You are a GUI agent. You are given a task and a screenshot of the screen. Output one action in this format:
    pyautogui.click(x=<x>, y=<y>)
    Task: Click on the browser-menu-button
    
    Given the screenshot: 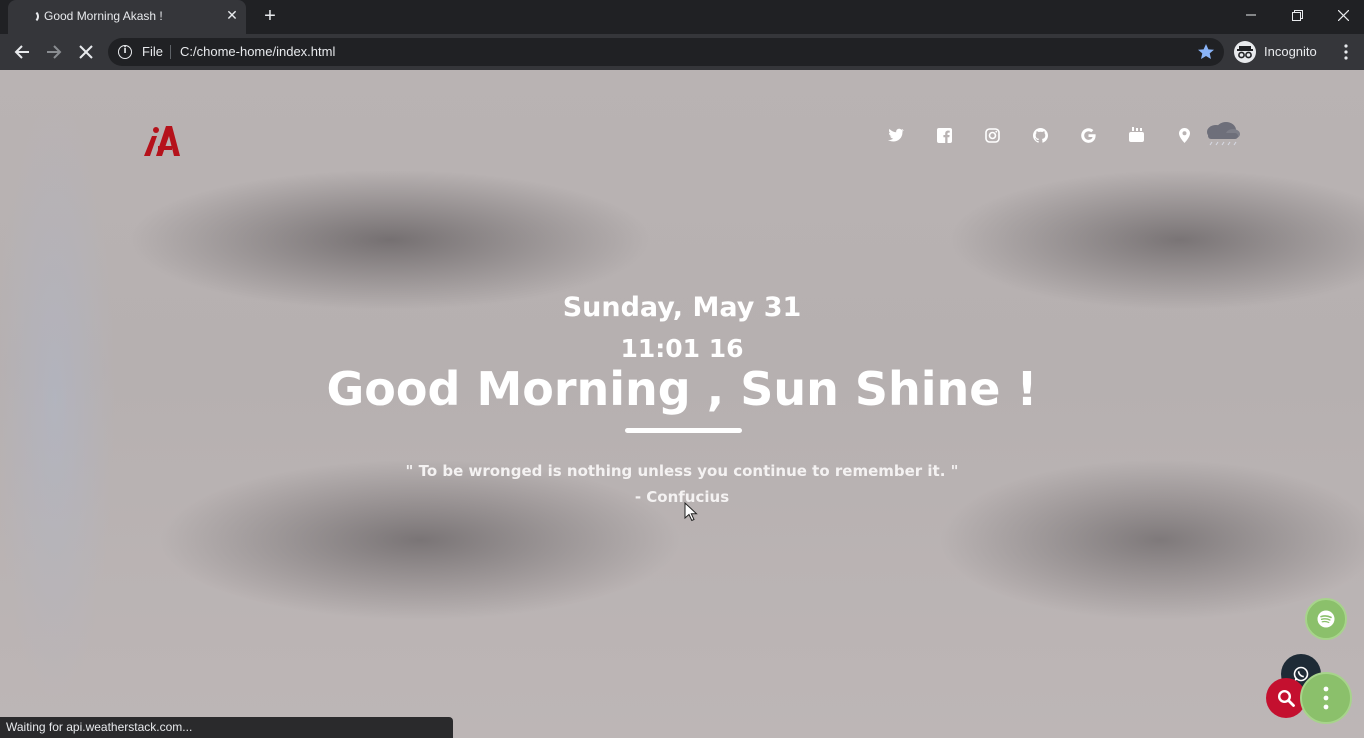 What is the action you would take?
    pyautogui.click(x=1346, y=52)
    